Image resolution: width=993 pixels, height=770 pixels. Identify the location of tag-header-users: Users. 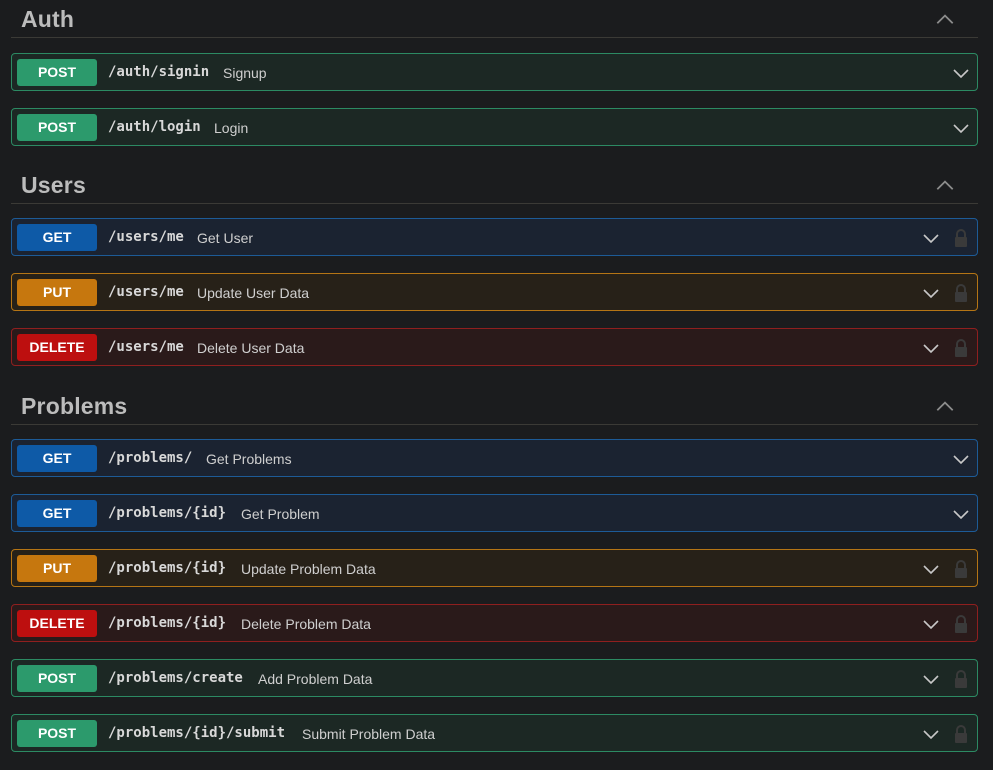
(494, 185).